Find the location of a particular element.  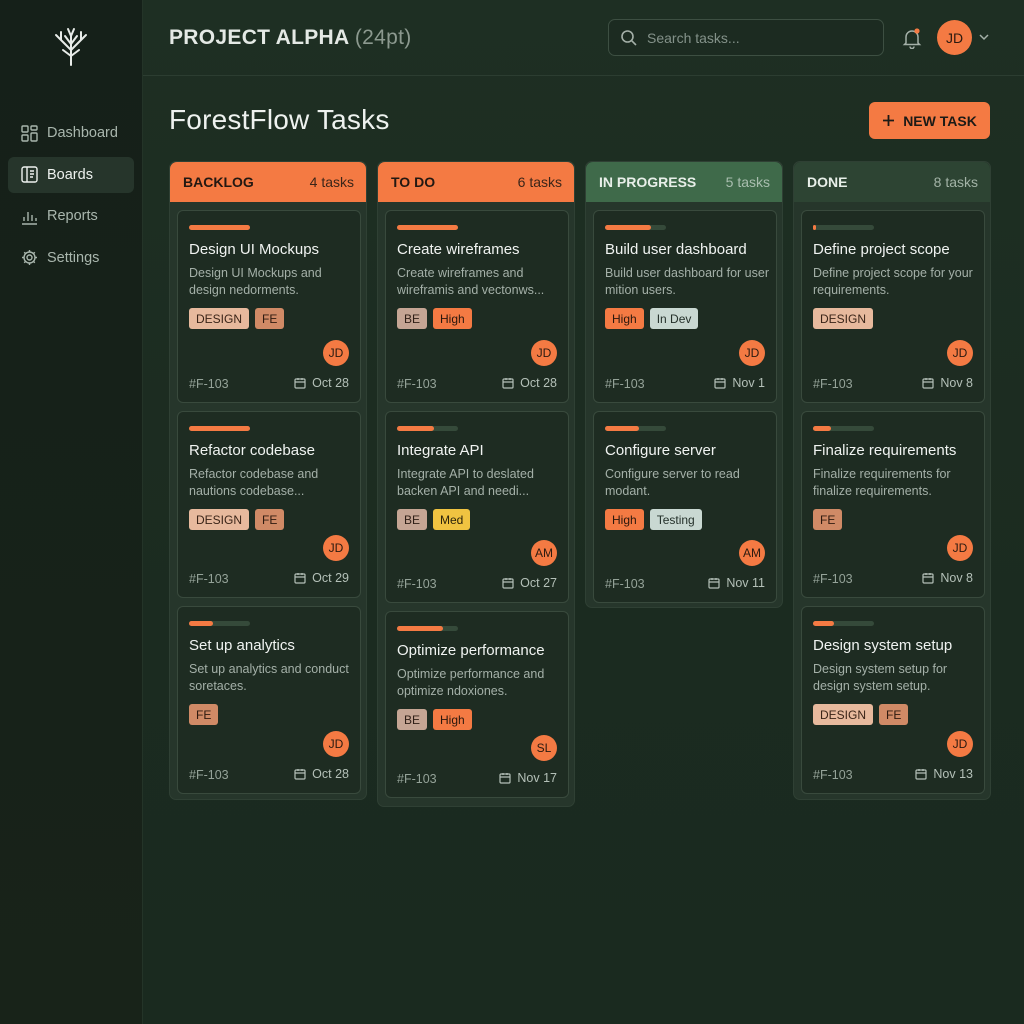

card-due-date: Nov 8 is located at coordinates (947, 578).